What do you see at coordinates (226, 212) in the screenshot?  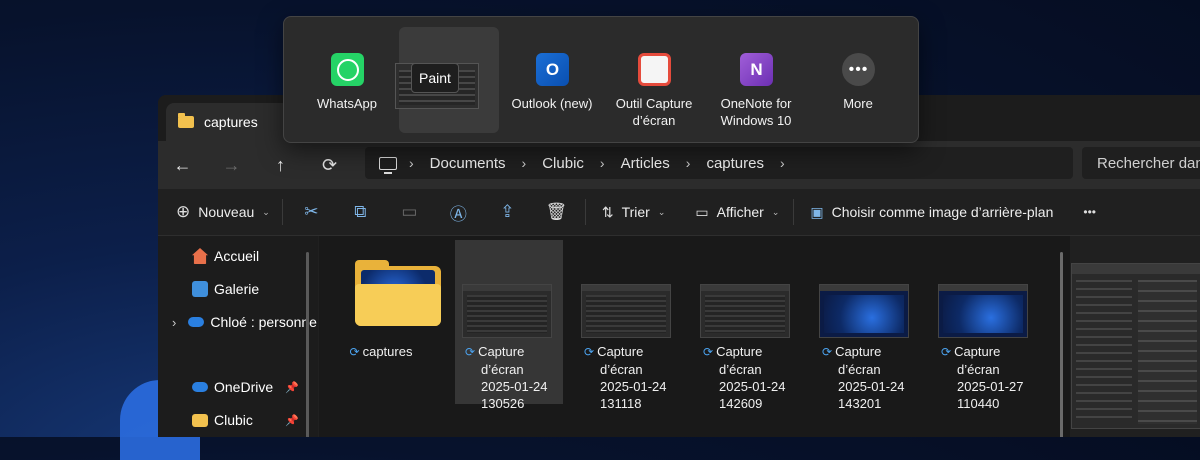 I see `new-label: Nouveau` at bounding box center [226, 212].